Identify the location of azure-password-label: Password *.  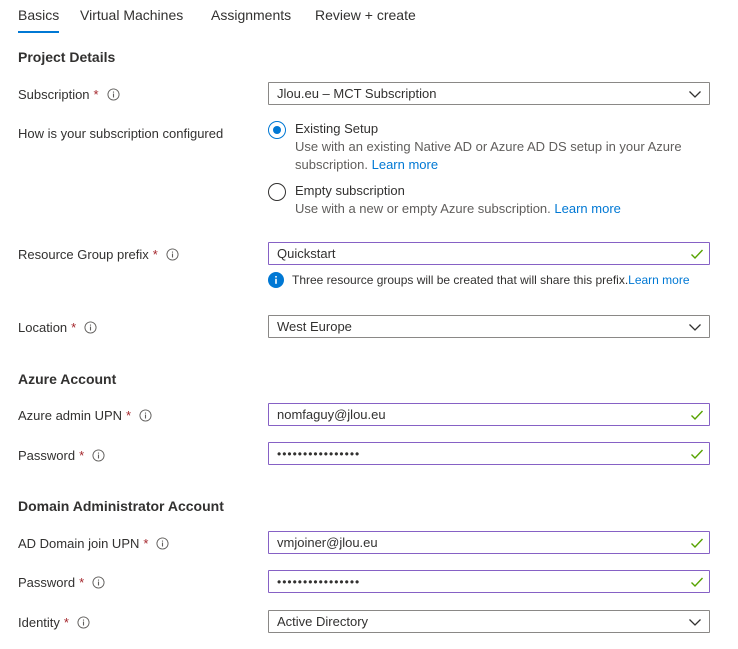
(61, 455).